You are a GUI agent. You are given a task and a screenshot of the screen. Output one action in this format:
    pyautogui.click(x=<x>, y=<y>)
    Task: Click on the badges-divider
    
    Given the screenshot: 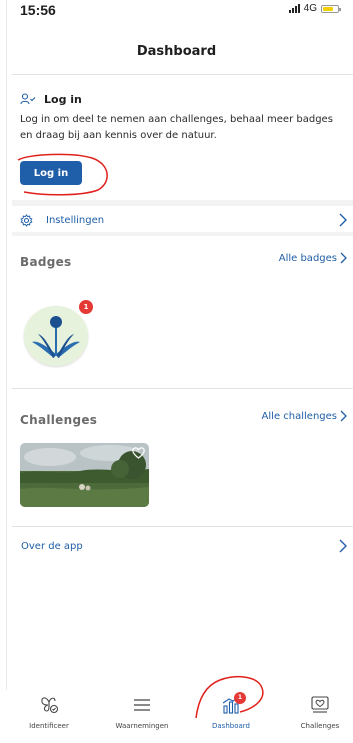 What is the action you would take?
    pyautogui.click(x=182, y=388)
    